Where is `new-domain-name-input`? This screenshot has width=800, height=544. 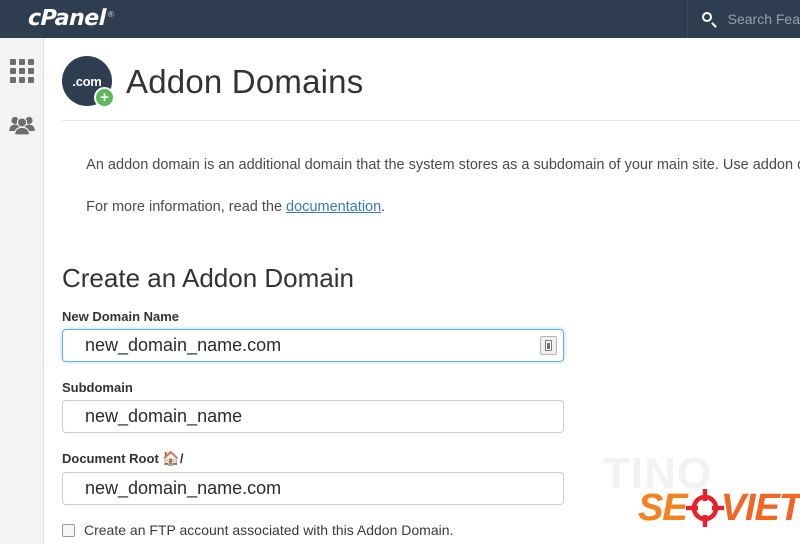 new-domain-name-input is located at coordinates (313, 345).